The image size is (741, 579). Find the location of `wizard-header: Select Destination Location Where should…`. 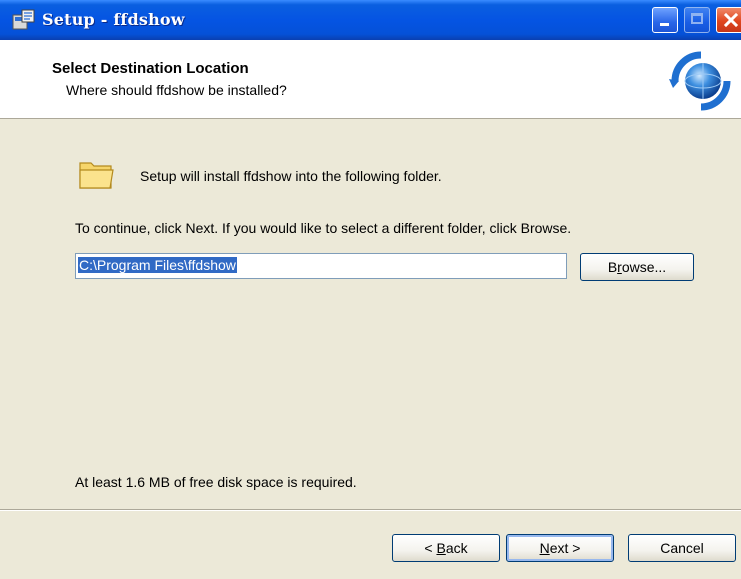

wizard-header: Select Destination Location Where should… is located at coordinates (370, 79).